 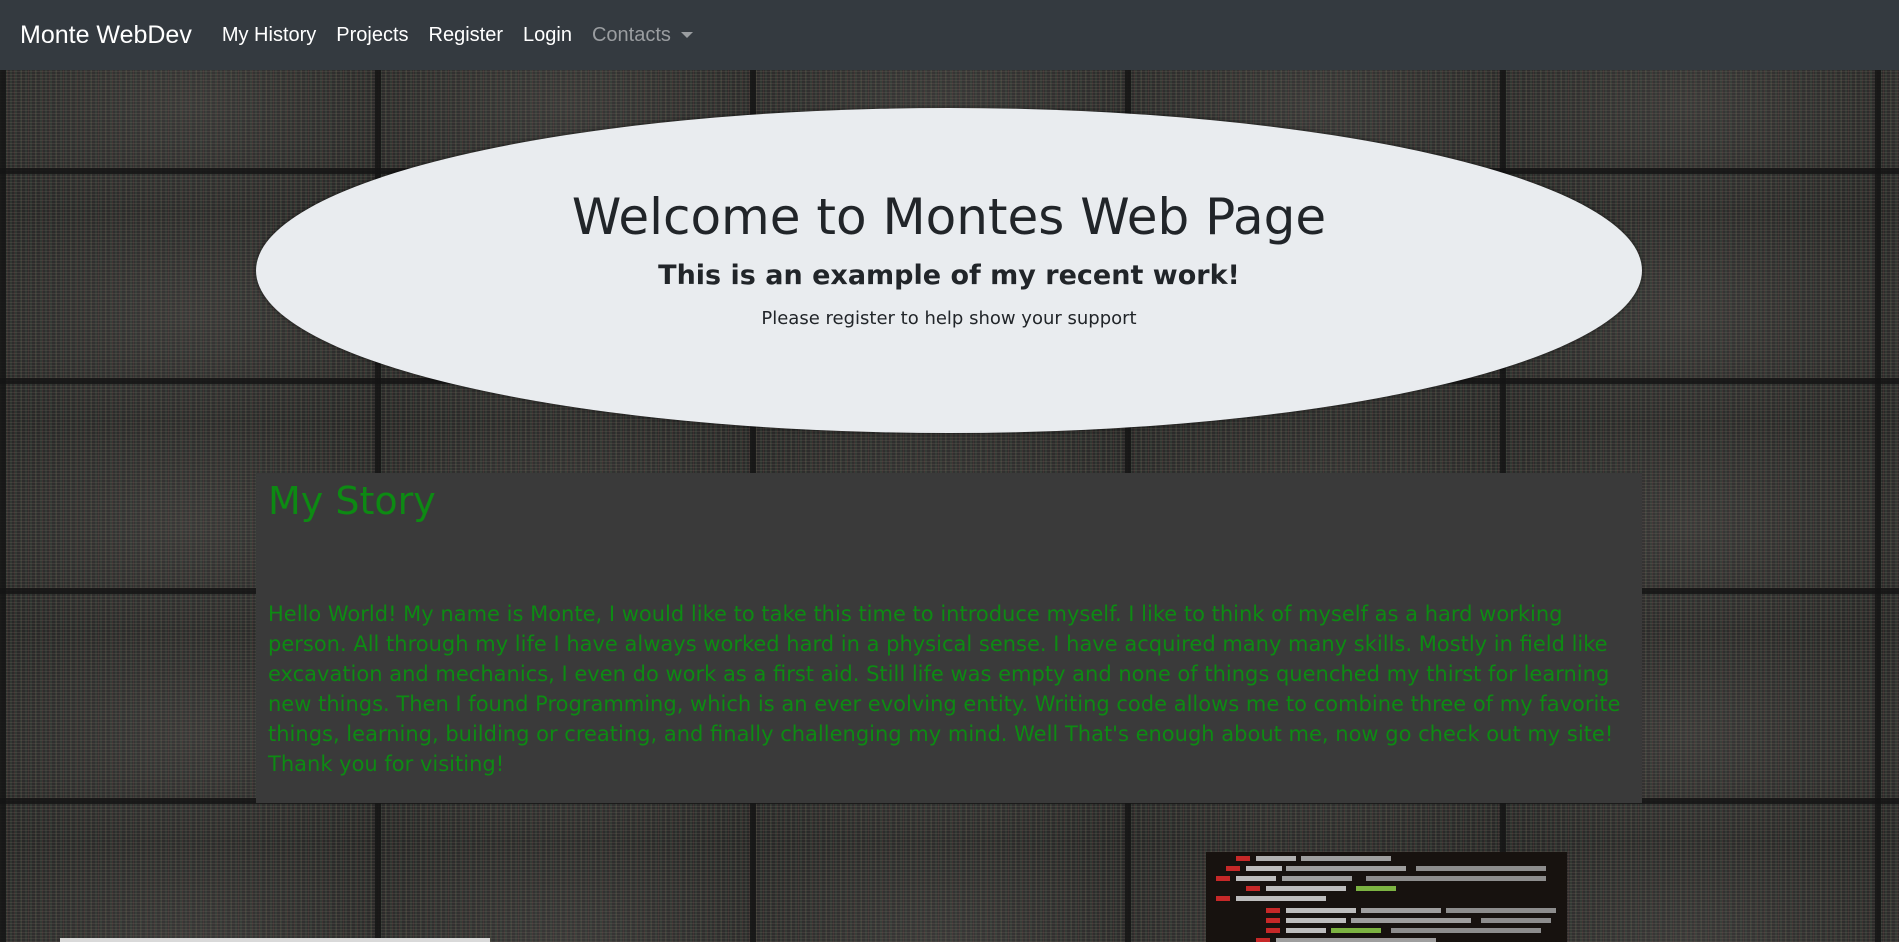 What do you see at coordinates (949, 275) in the screenshot?
I see `hero-subtitle: This is an example of my recent work!` at bounding box center [949, 275].